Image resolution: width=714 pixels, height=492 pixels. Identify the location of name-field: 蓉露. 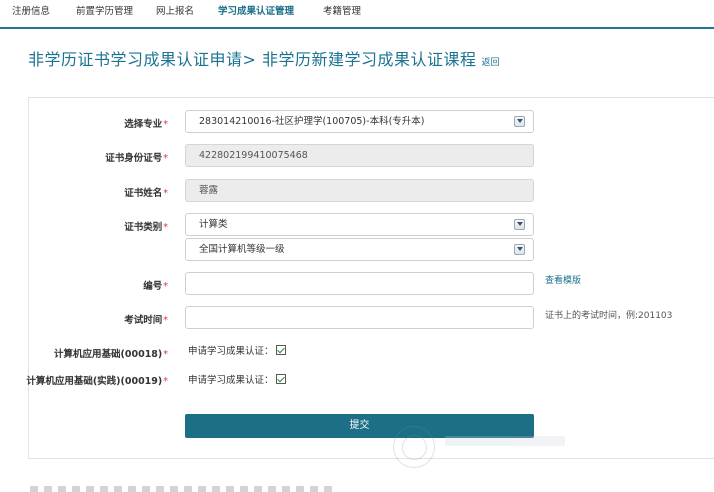
(359, 190).